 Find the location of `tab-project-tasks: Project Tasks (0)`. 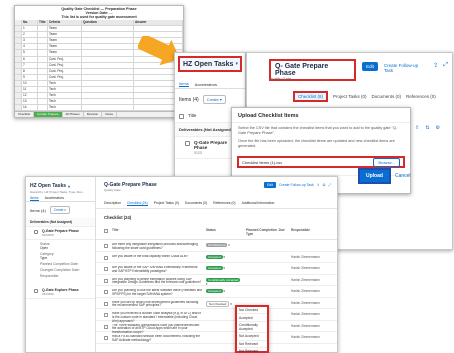

tab-project-tasks: Project Tasks (0) is located at coordinates (349, 96).